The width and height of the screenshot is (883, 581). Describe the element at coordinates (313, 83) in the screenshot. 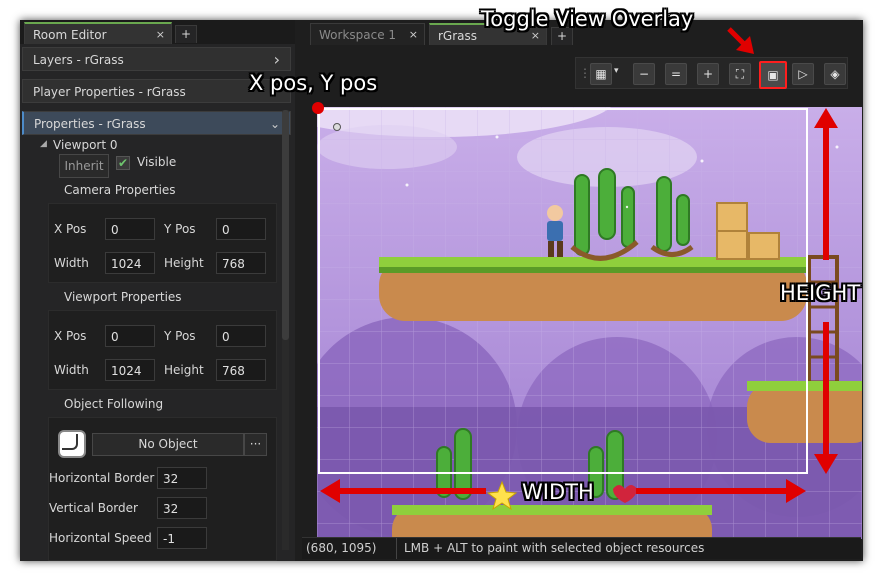

I see `annotation-xy-pos: X pos, Y pos` at that location.